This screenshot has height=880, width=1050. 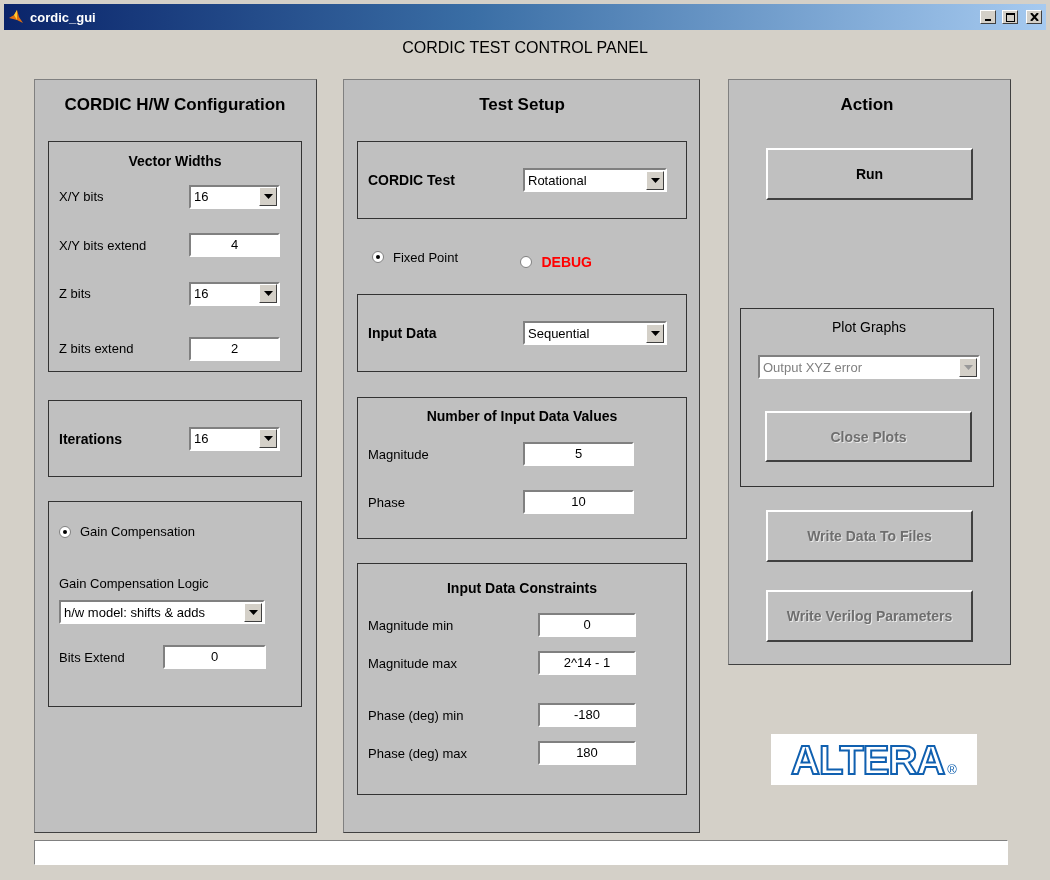 I want to click on maximize-icon, so click(x=1010, y=17).